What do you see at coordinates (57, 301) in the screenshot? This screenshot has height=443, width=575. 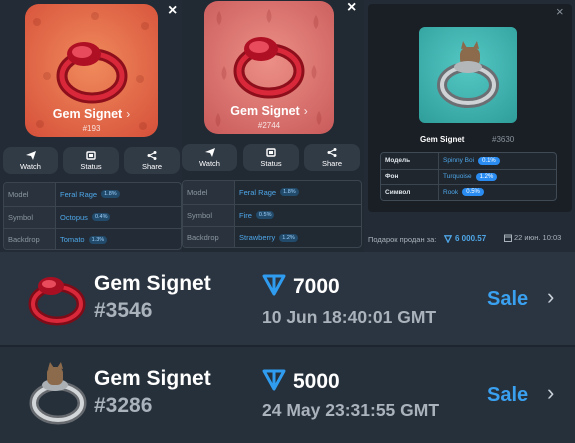 I see `red-ring-icon` at bounding box center [57, 301].